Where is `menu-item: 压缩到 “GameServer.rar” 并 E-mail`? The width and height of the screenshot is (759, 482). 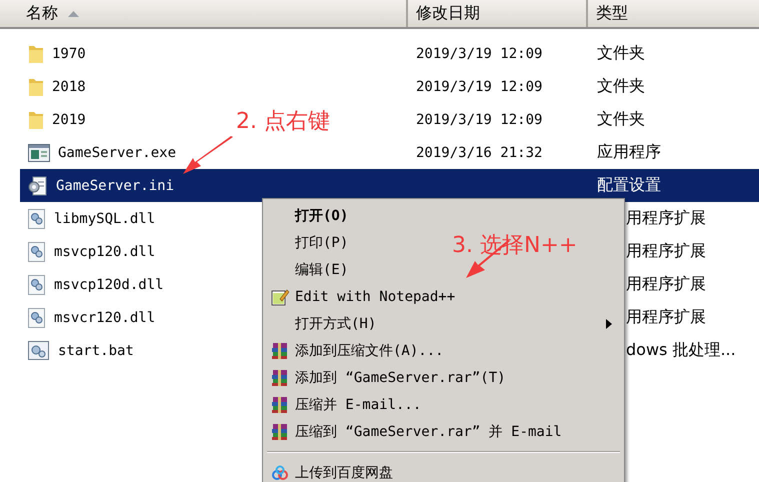
menu-item: 压缩到 “GameServer.rar” 并 E-mail is located at coordinates (428, 431).